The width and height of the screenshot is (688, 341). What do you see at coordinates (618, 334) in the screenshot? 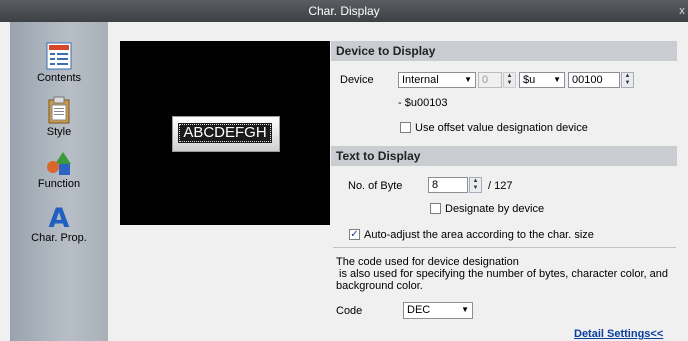
I see `detail-settings-link: Detail Settings<<` at bounding box center [618, 334].